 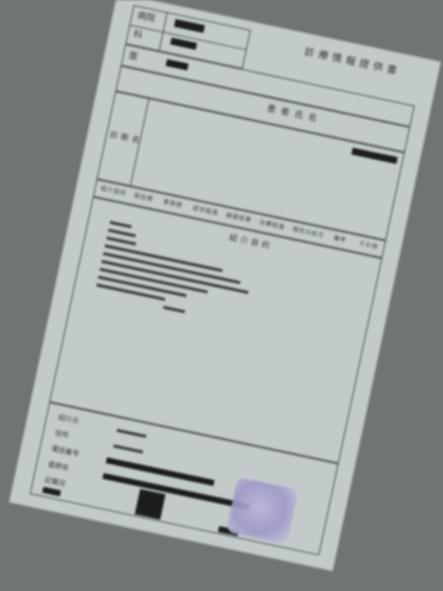 I want to click on document-title: 診療情報提供書, so click(x=352, y=62).